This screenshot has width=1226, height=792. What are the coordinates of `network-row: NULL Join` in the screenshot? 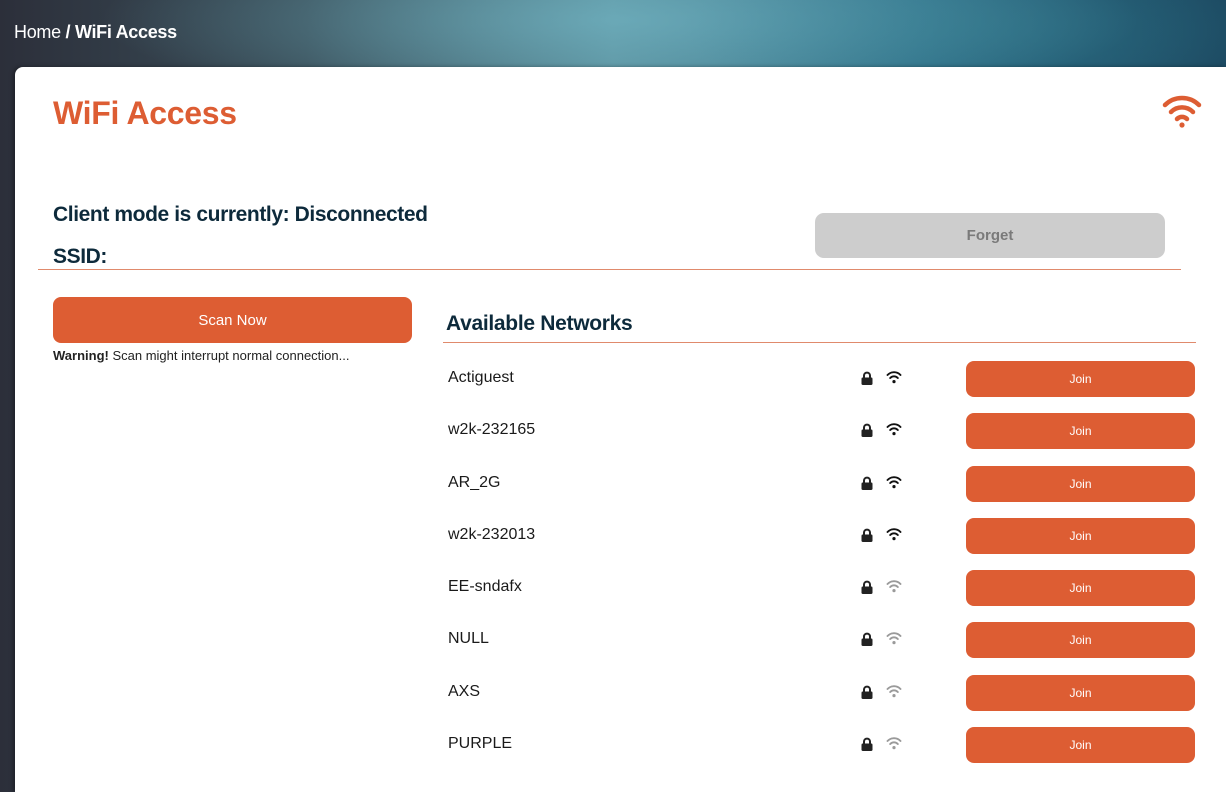 It's located at (825, 647).